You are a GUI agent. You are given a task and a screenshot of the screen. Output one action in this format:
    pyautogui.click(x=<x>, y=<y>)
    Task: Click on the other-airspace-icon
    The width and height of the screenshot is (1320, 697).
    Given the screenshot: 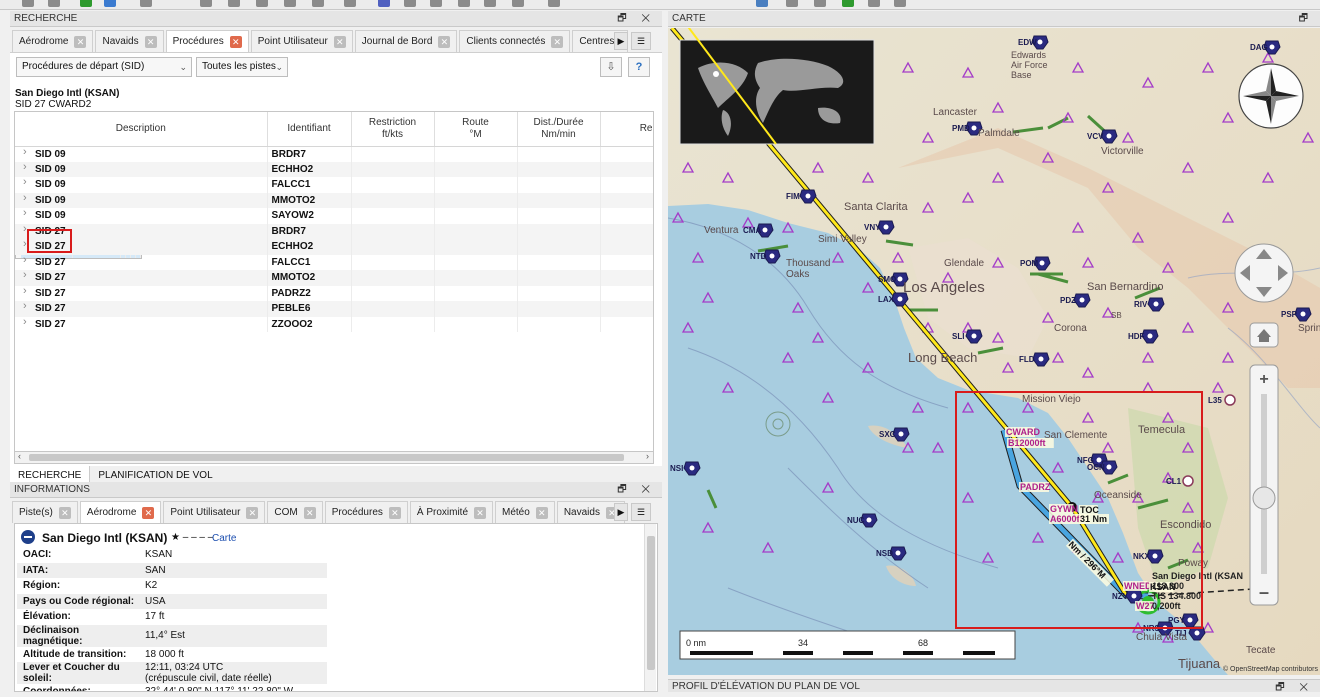 What is the action you would take?
    pyautogui.click(x=518, y=3)
    